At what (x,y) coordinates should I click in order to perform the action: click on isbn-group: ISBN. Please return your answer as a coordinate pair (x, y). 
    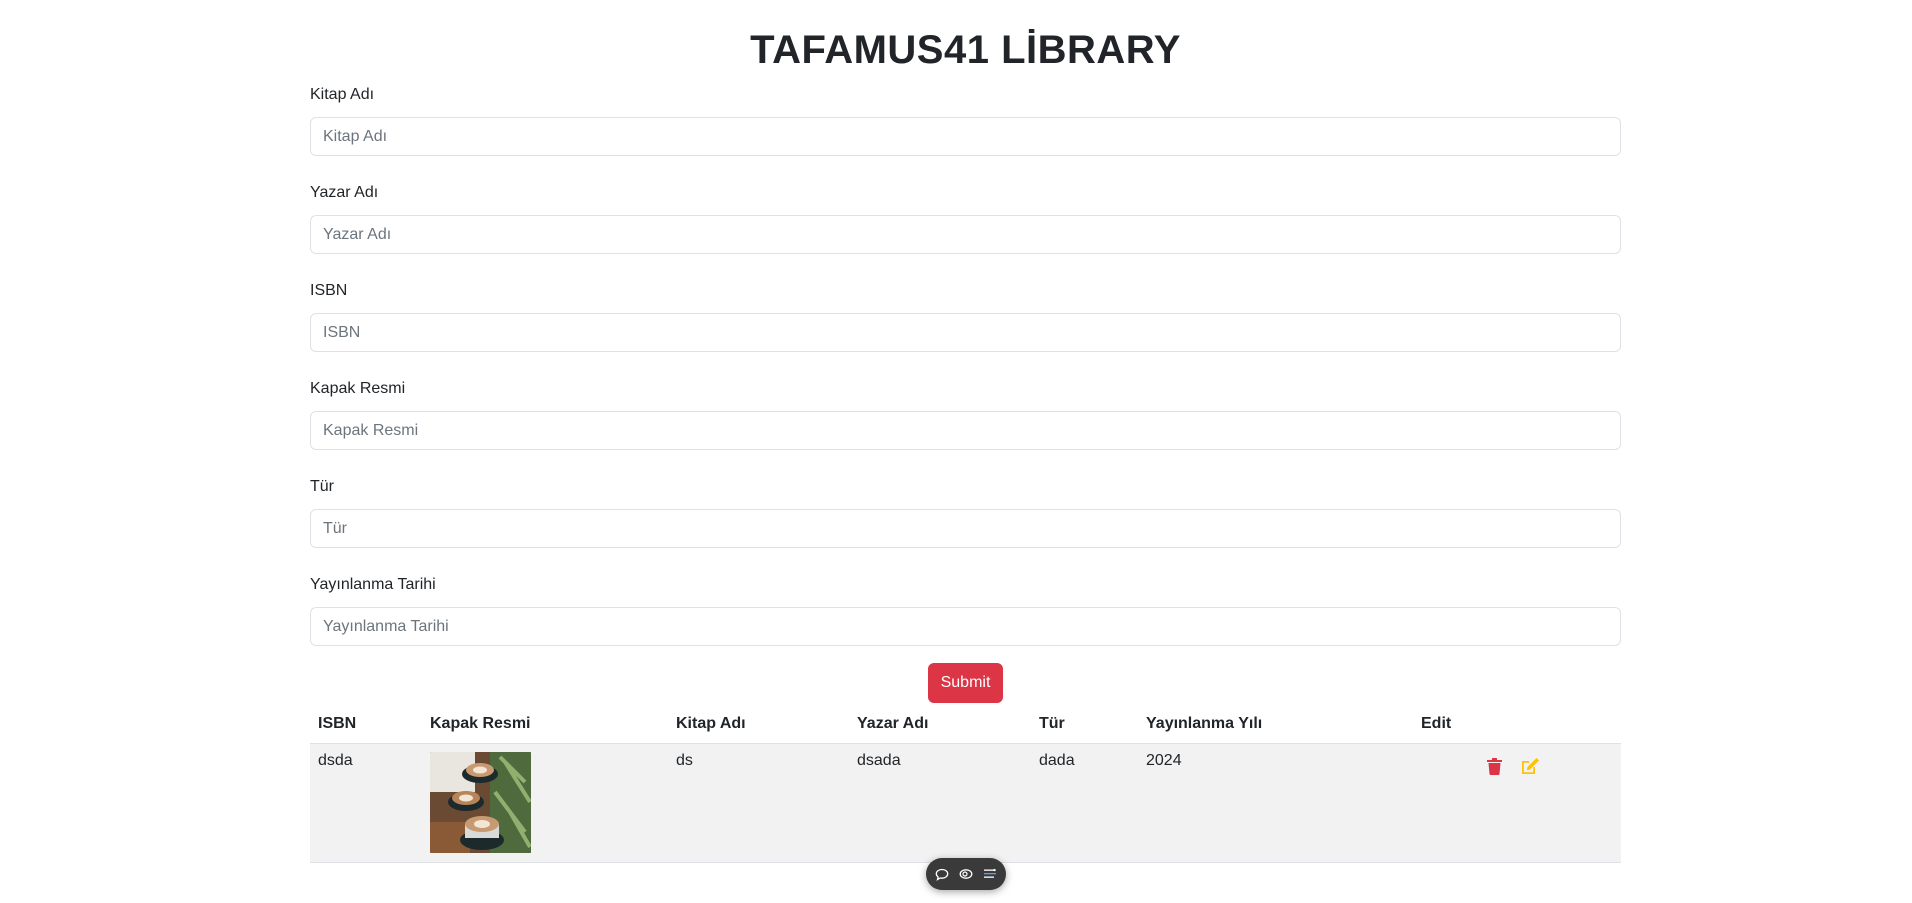
    Looking at the image, I should click on (965, 316).